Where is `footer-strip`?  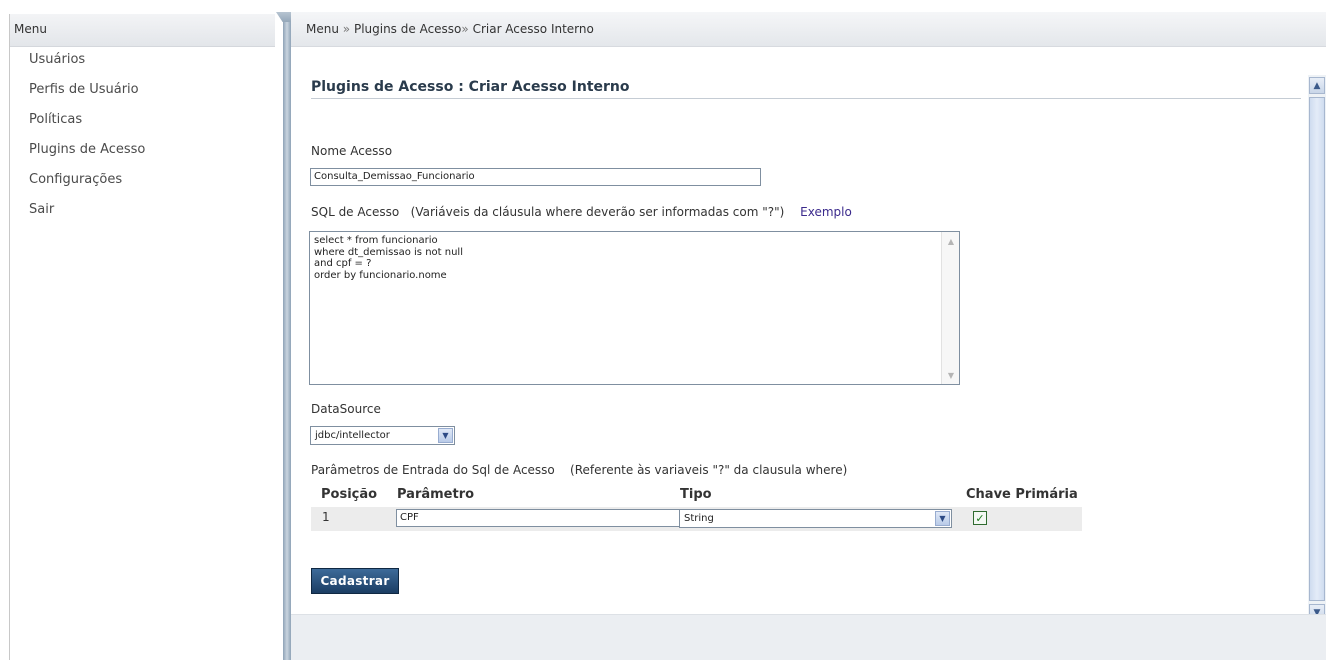
footer-strip is located at coordinates (808, 637).